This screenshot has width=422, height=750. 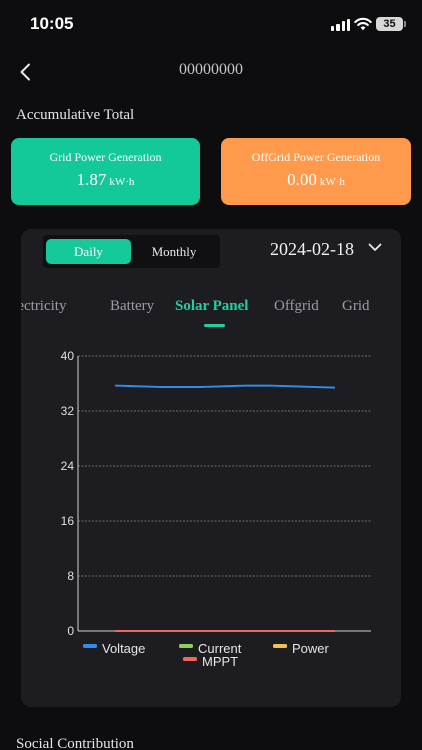 What do you see at coordinates (375, 247) in the screenshot?
I see `chevron-down-icon` at bounding box center [375, 247].